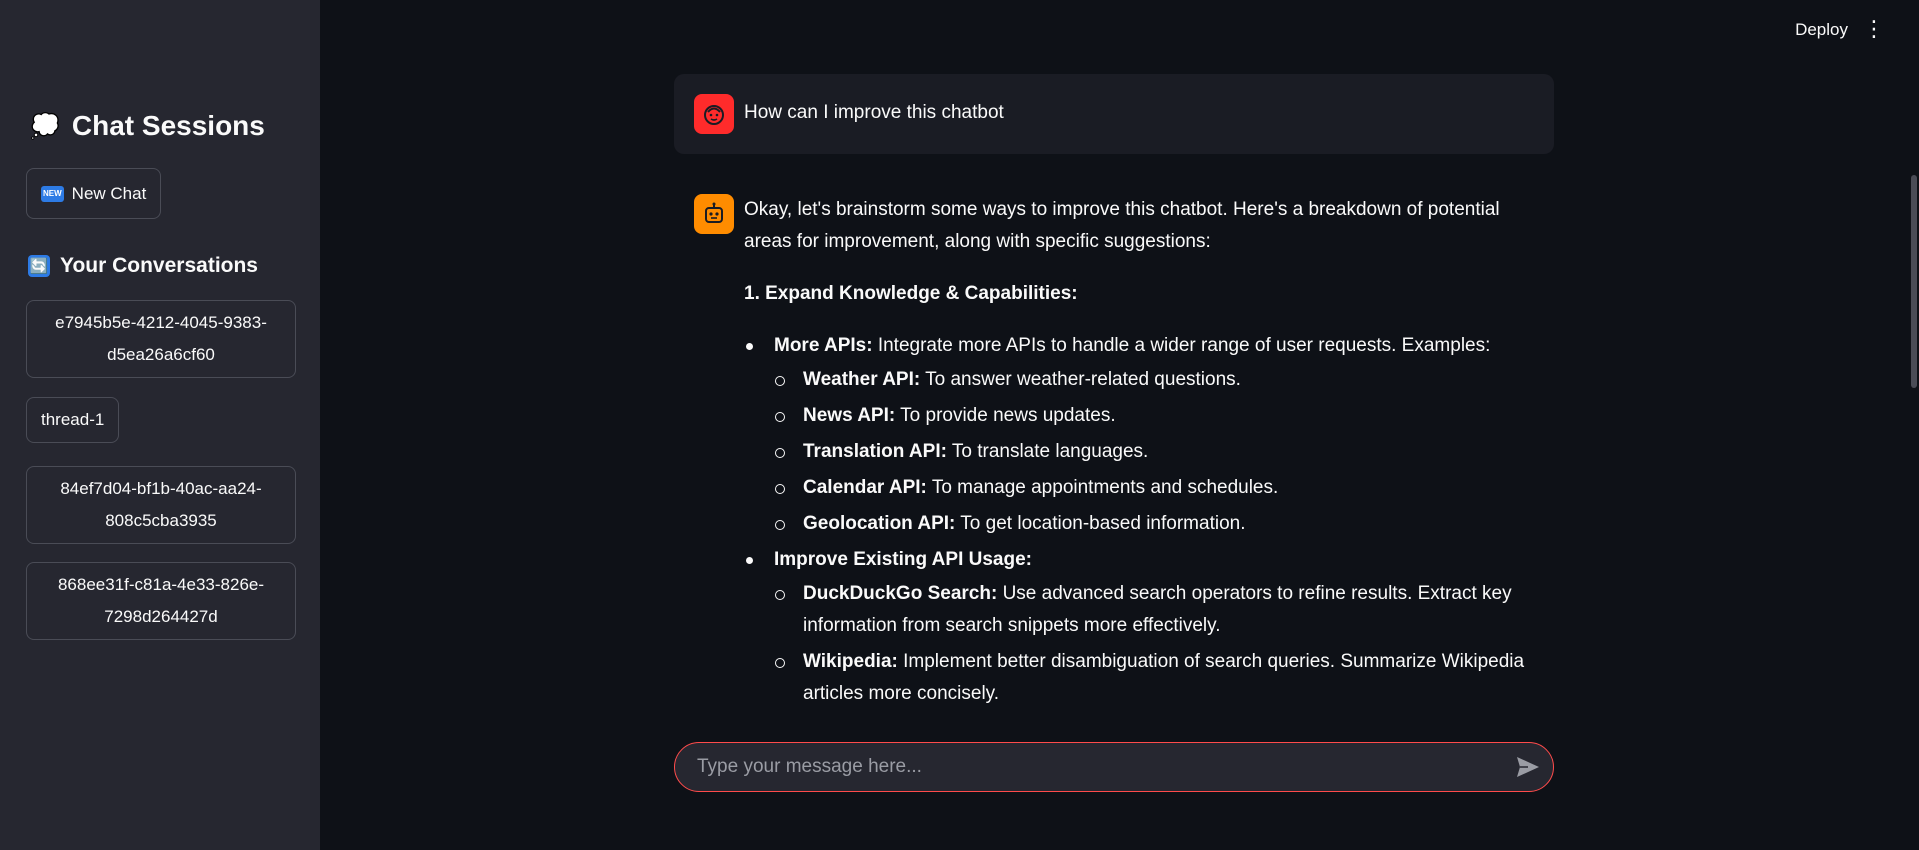 Image resolution: width=1919 pixels, height=850 pixels. What do you see at coordinates (714, 114) in the screenshot?
I see `user-avatar-icon` at bounding box center [714, 114].